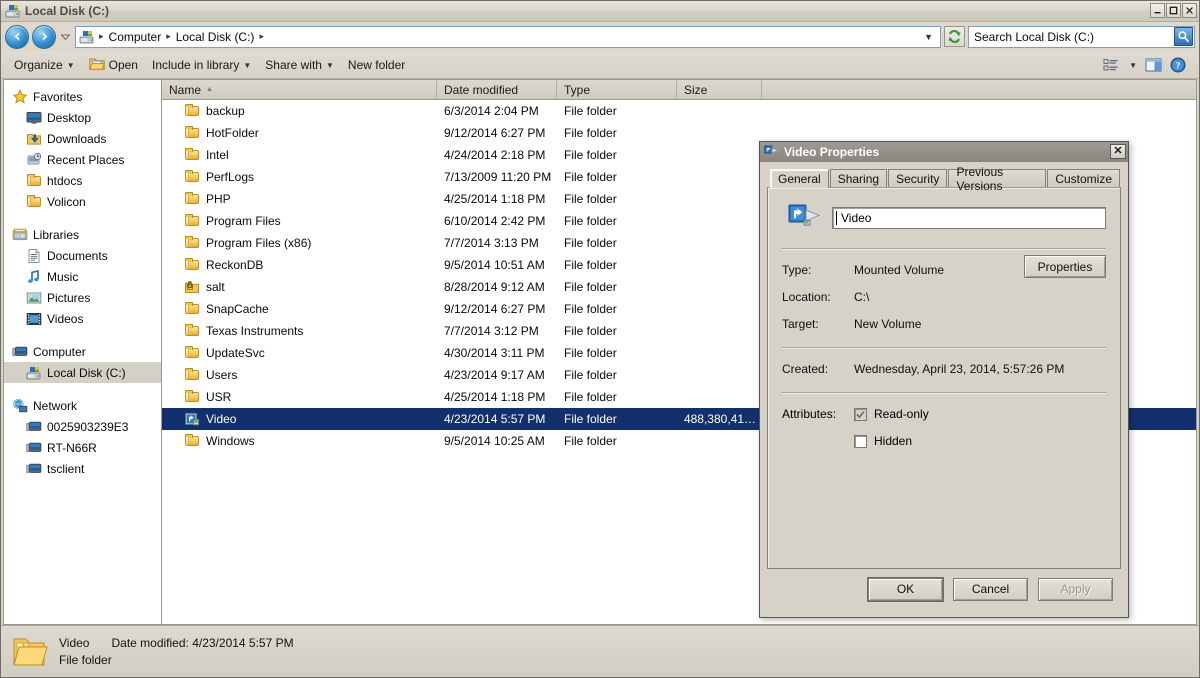  What do you see at coordinates (44, 65) in the screenshot?
I see `organize-button: Organize ▼` at bounding box center [44, 65].